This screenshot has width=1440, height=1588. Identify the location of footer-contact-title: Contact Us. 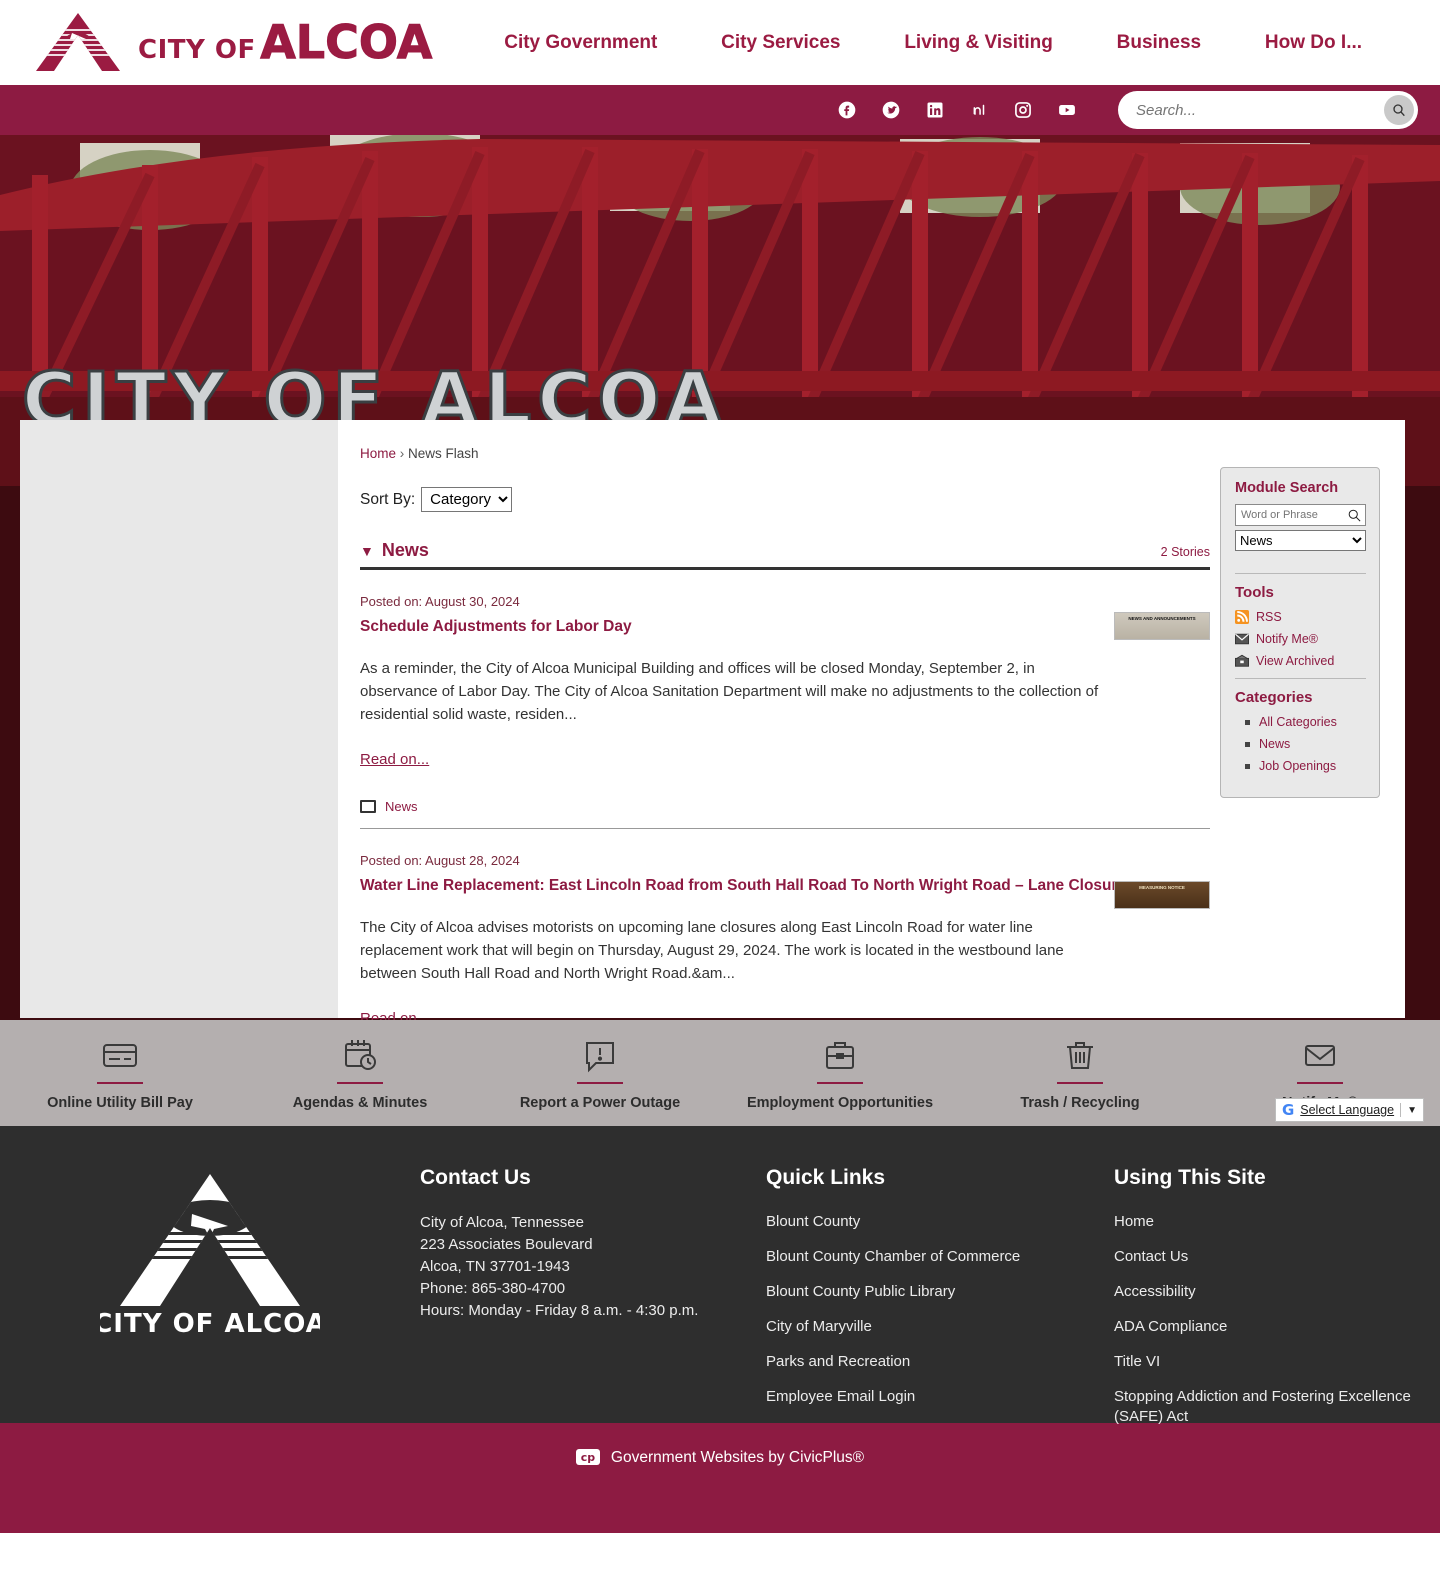
(475, 1177).